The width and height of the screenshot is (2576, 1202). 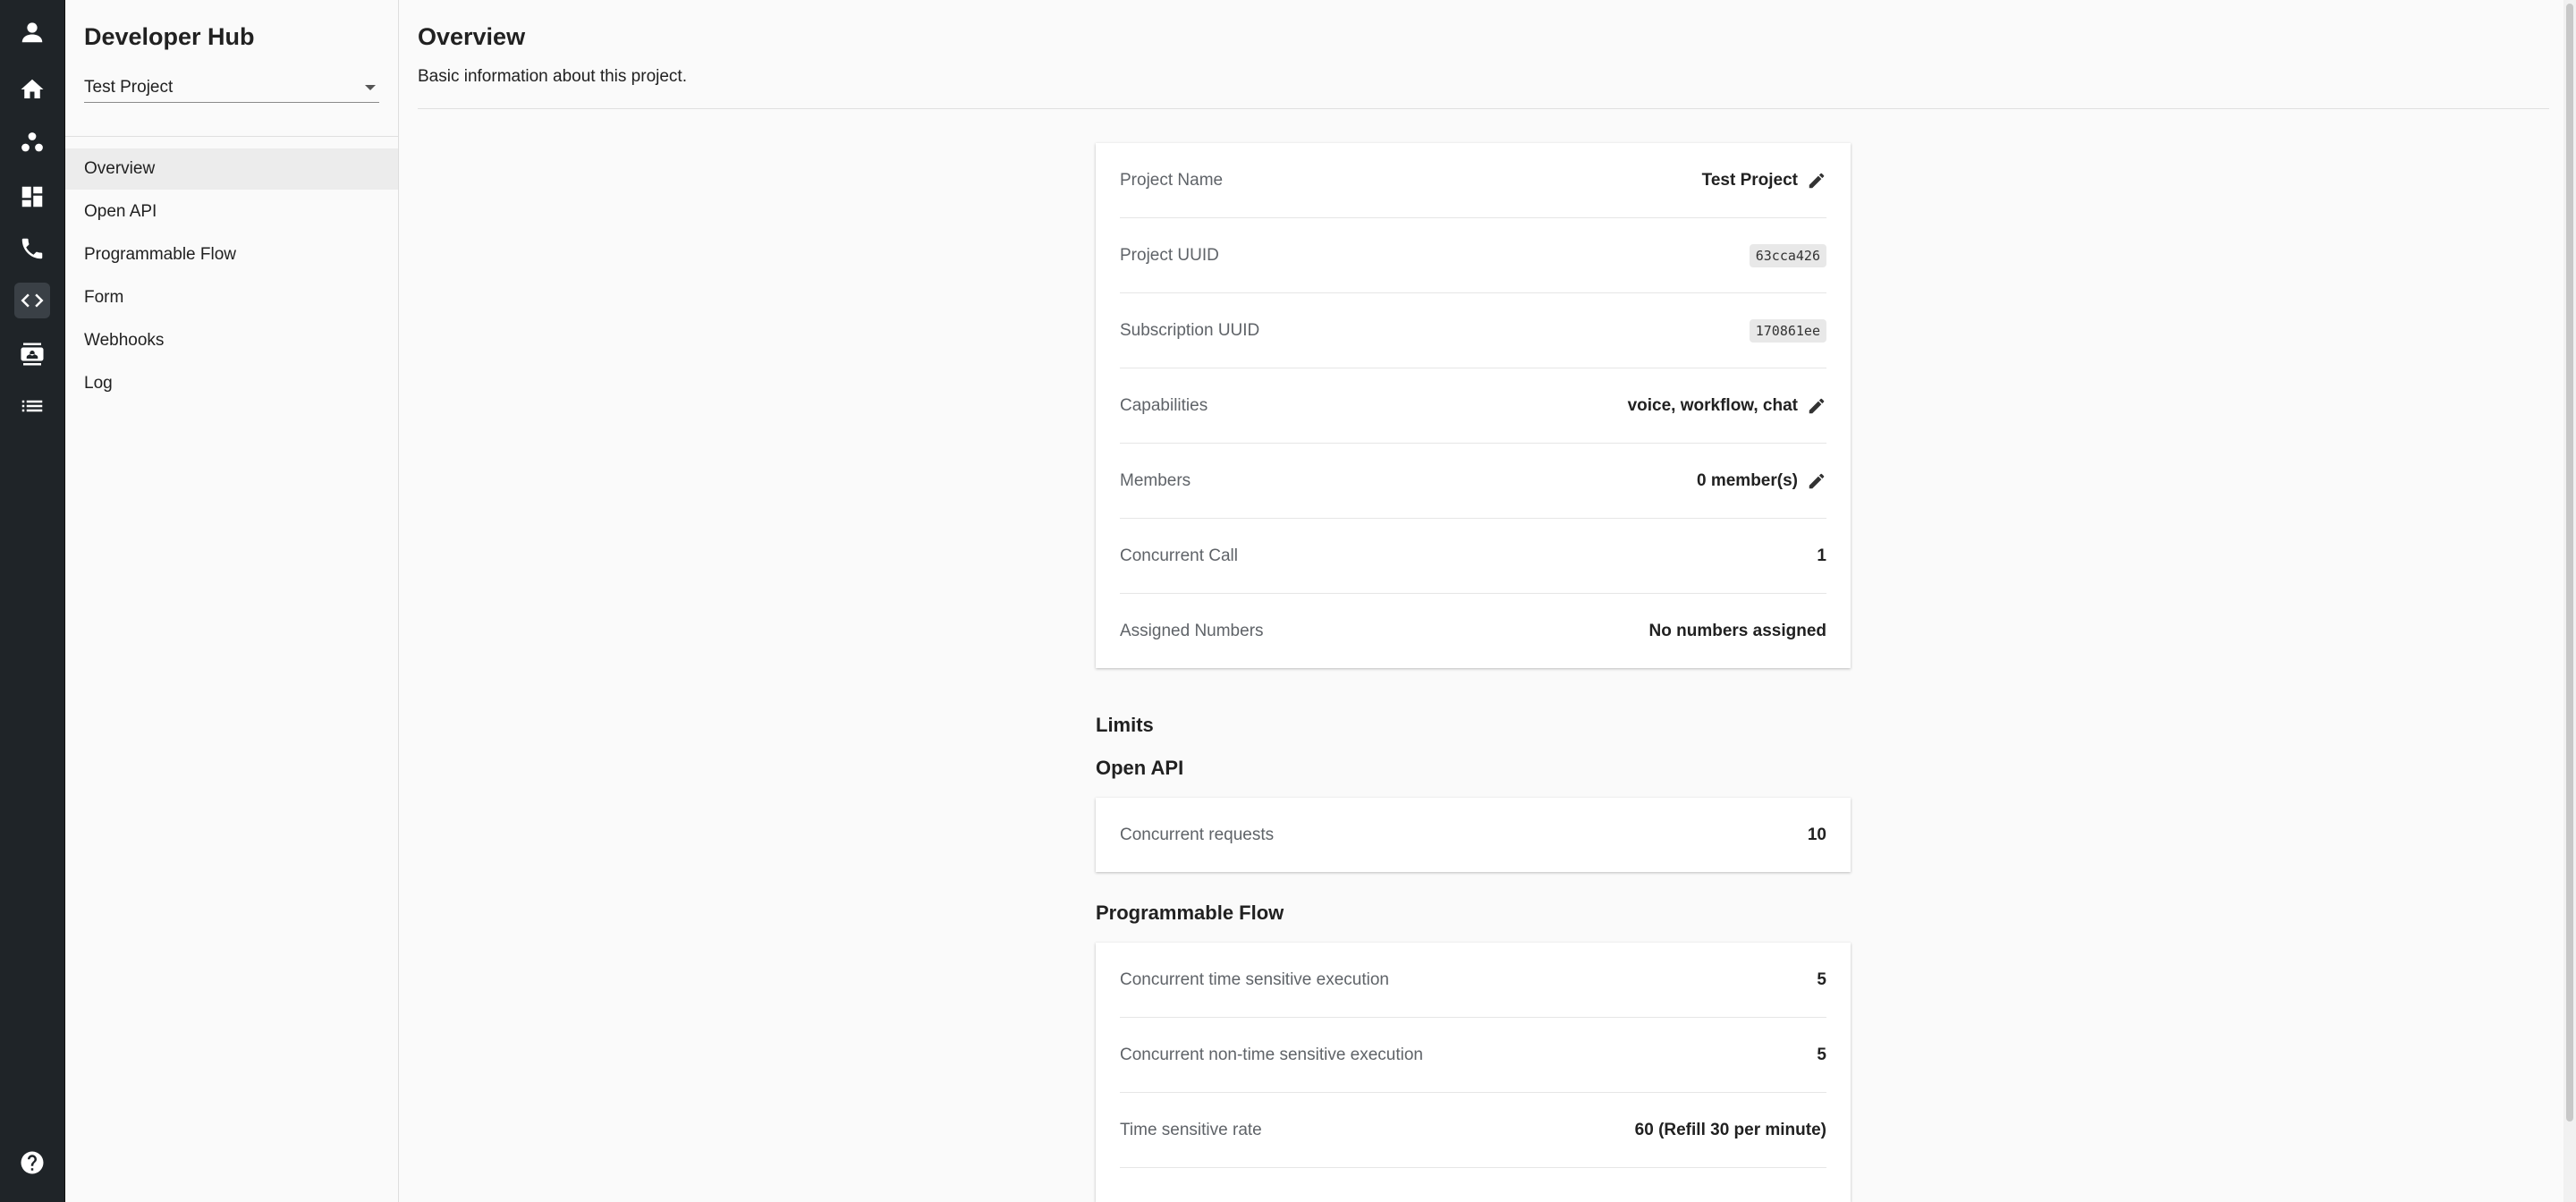 I want to click on row-label: Members, so click(x=1155, y=480).